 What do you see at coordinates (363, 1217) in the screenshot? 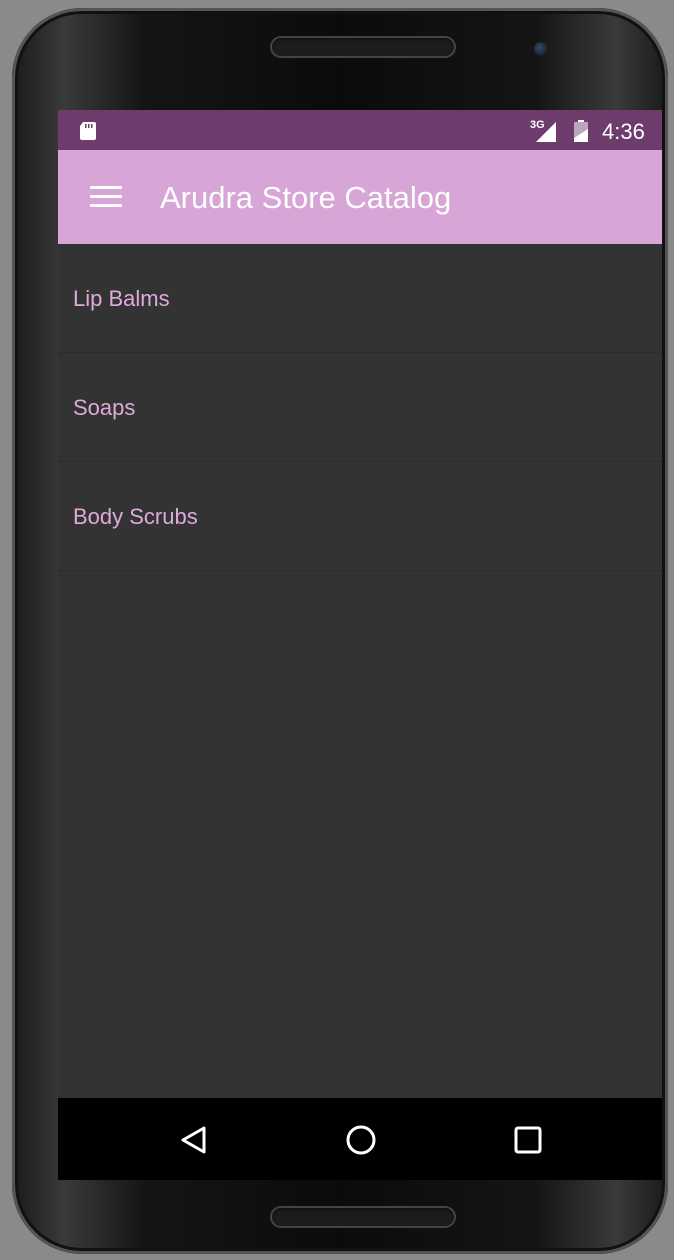
I see `bottom-speaker` at bounding box center [363, 1217].